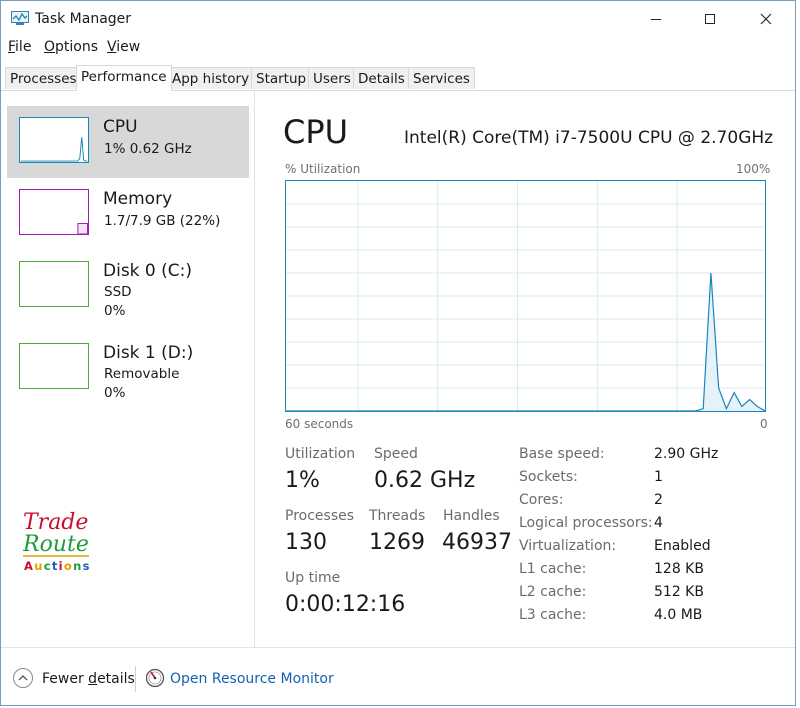 The height and width of the screenshot is (708, 800). What do you see at coordinates (65, 679) in the screenshot?
I see `fewer-details-label: Fewer` at bounding box center [65, 679].